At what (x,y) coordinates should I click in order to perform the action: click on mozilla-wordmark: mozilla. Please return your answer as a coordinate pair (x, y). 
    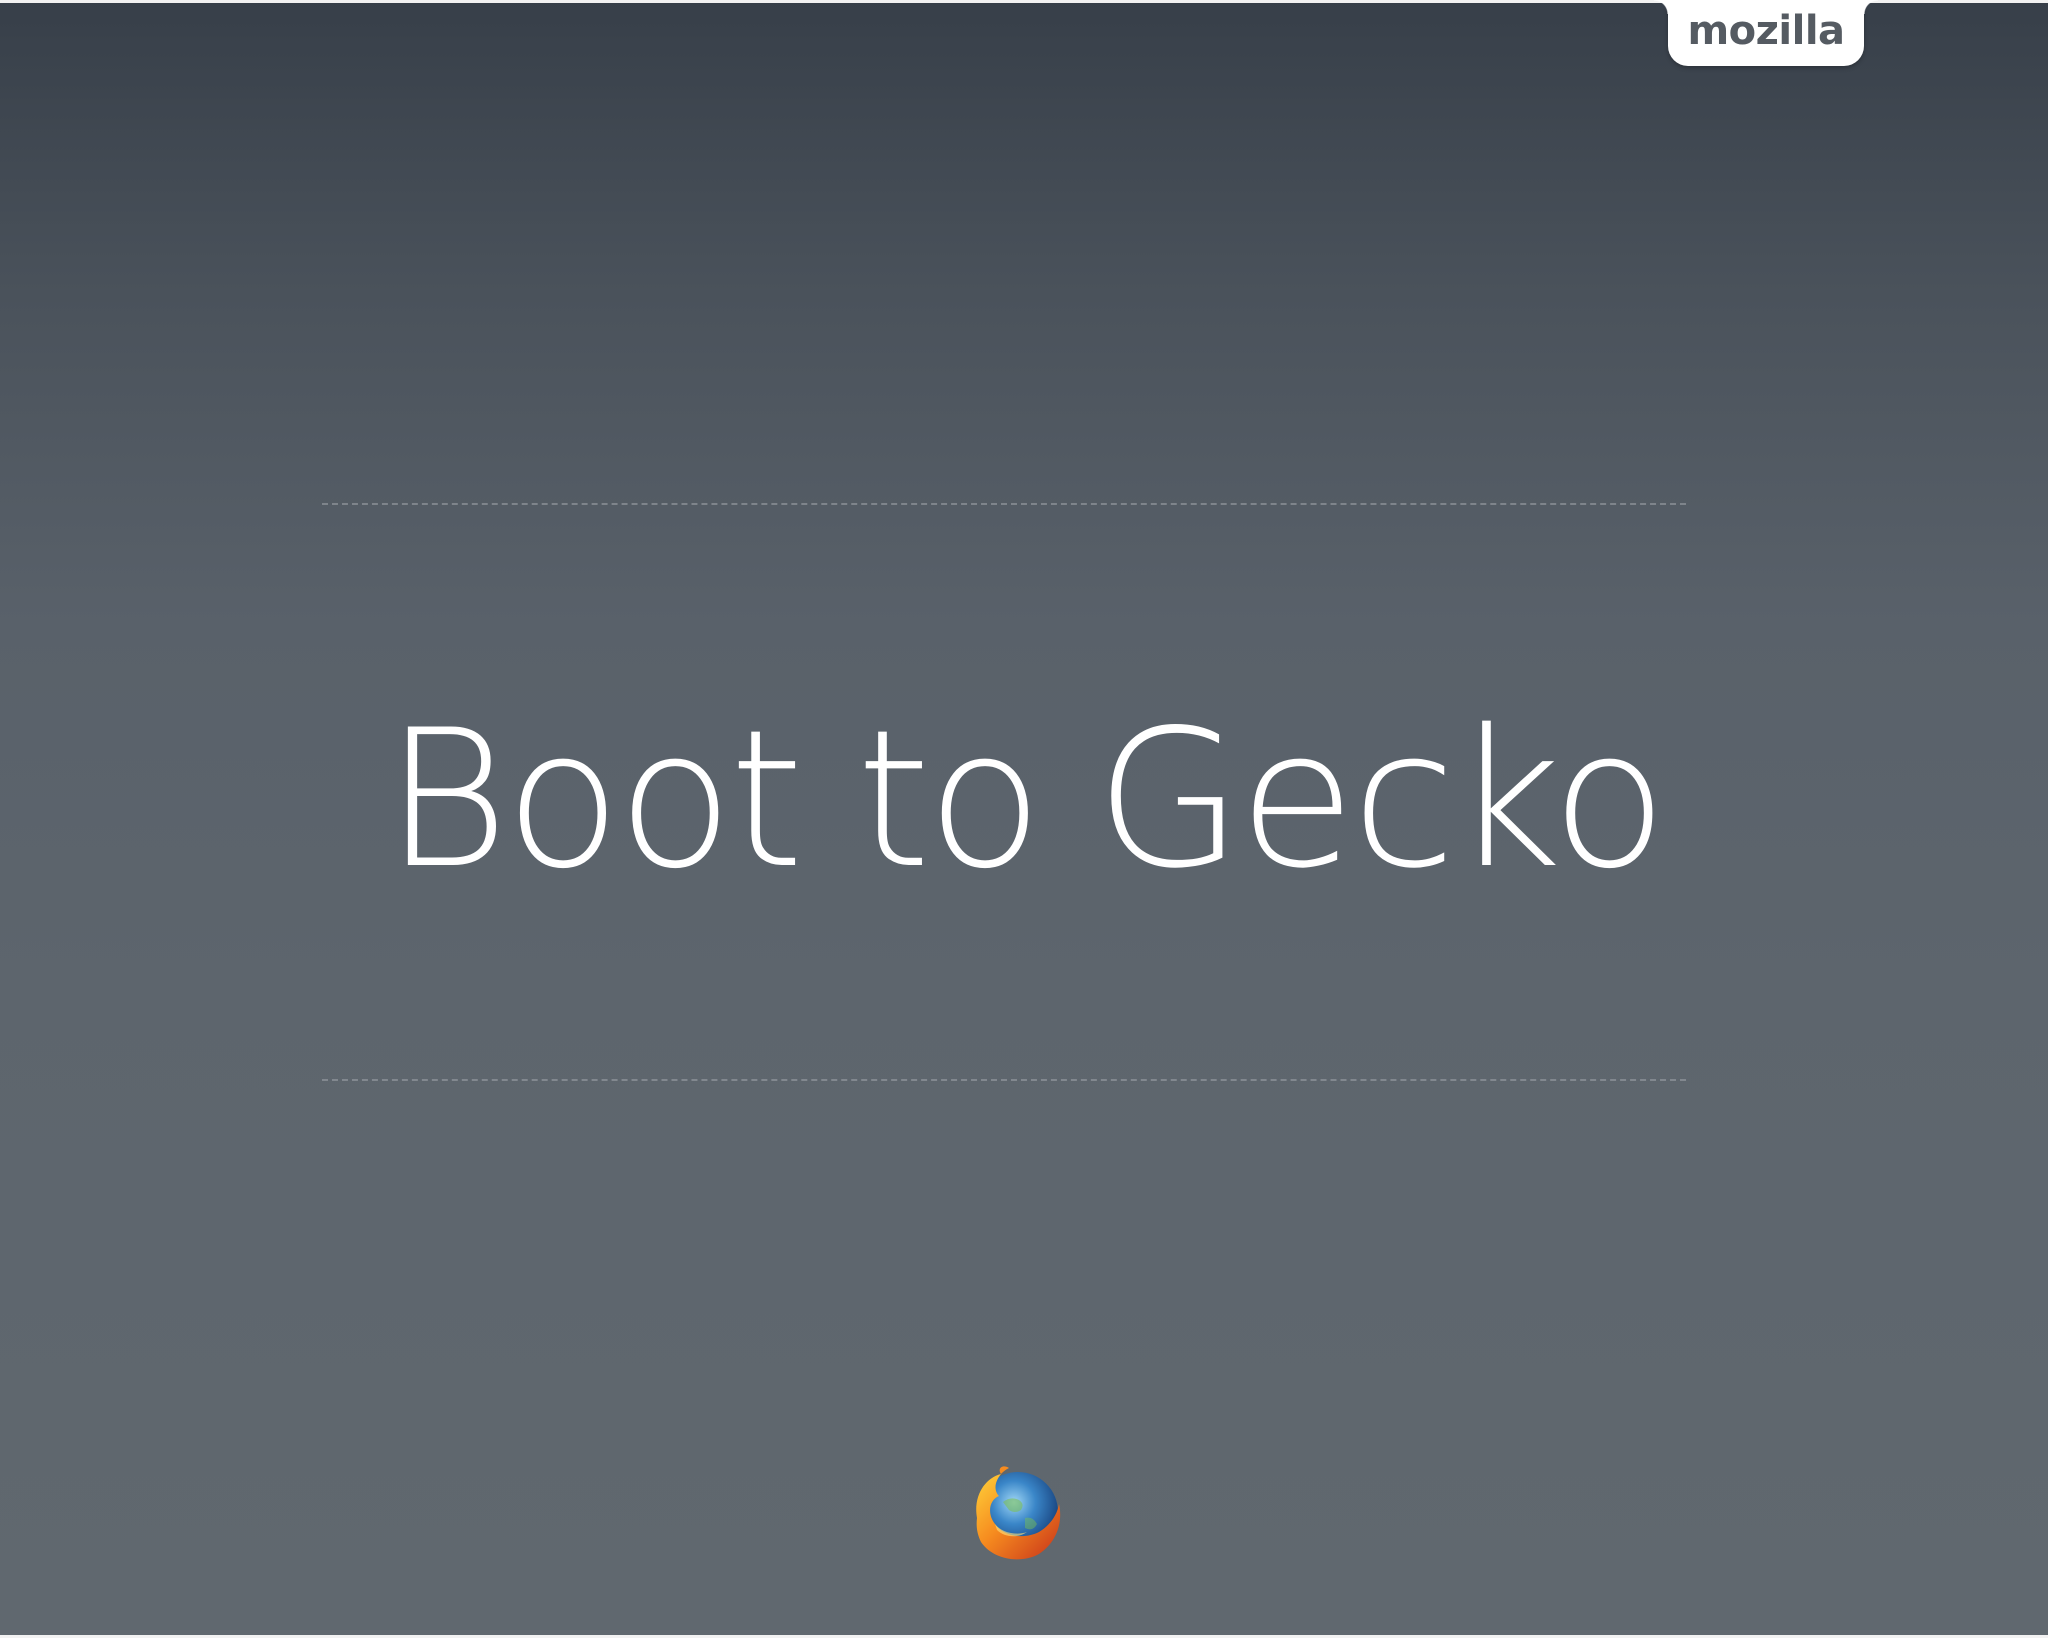
    Looking at the image, I should click on (1766, 31).